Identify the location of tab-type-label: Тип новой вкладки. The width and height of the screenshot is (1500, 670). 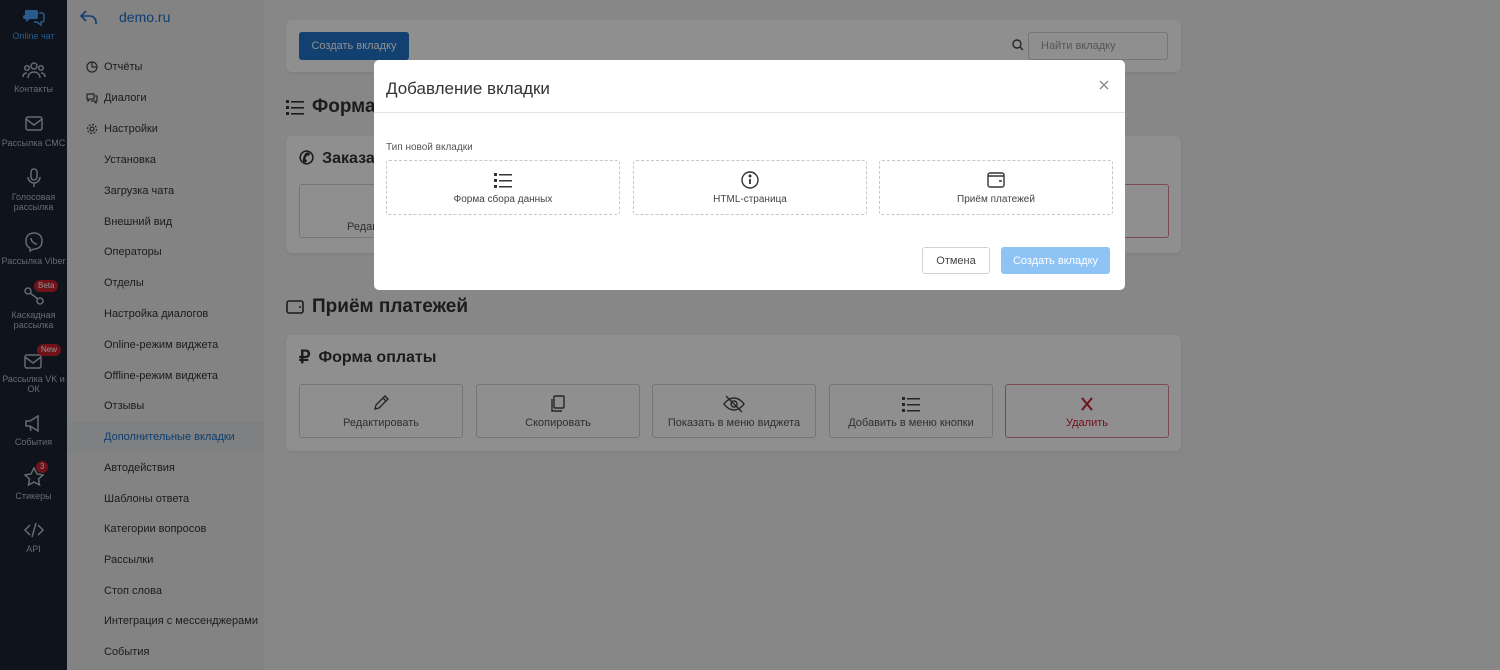
(429, 147).